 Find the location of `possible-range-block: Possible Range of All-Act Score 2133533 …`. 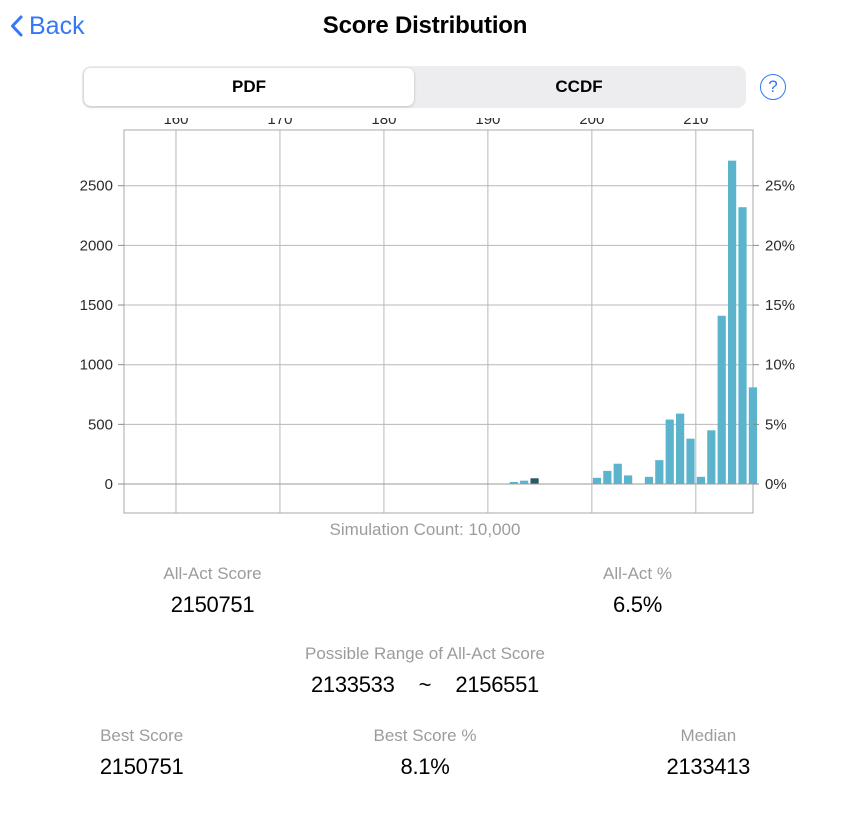

possible-range-block: Possible Range of All-Act Score 2133533 … is located at coordinates (425, 671).